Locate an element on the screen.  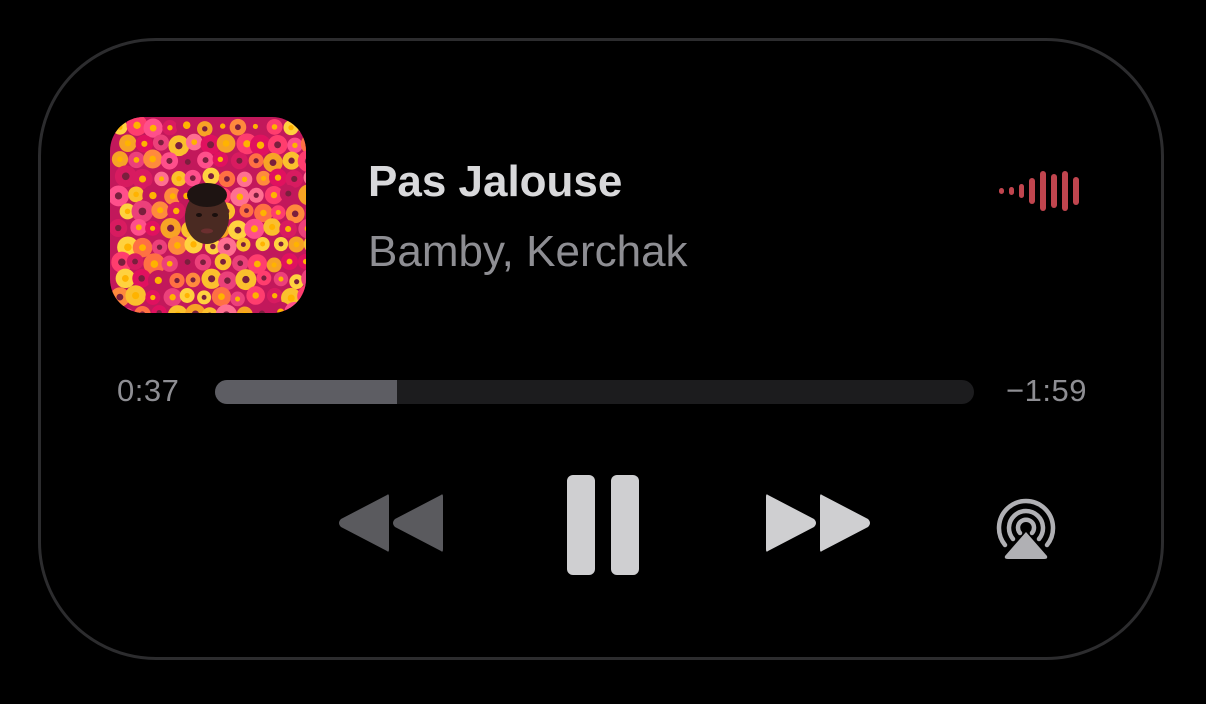
fast-forward-button is located at coordinates (818, 523).